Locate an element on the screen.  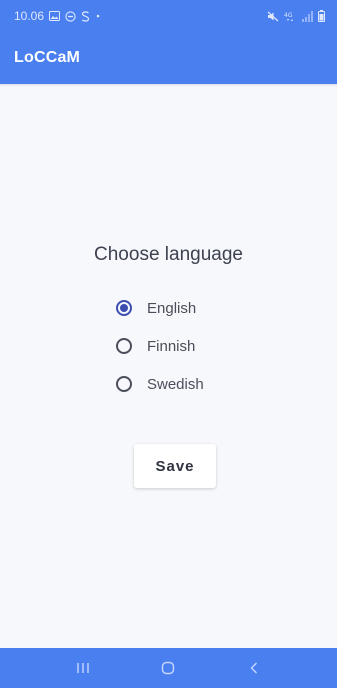
radio-option-english: English is located at coordinates (196, 308).